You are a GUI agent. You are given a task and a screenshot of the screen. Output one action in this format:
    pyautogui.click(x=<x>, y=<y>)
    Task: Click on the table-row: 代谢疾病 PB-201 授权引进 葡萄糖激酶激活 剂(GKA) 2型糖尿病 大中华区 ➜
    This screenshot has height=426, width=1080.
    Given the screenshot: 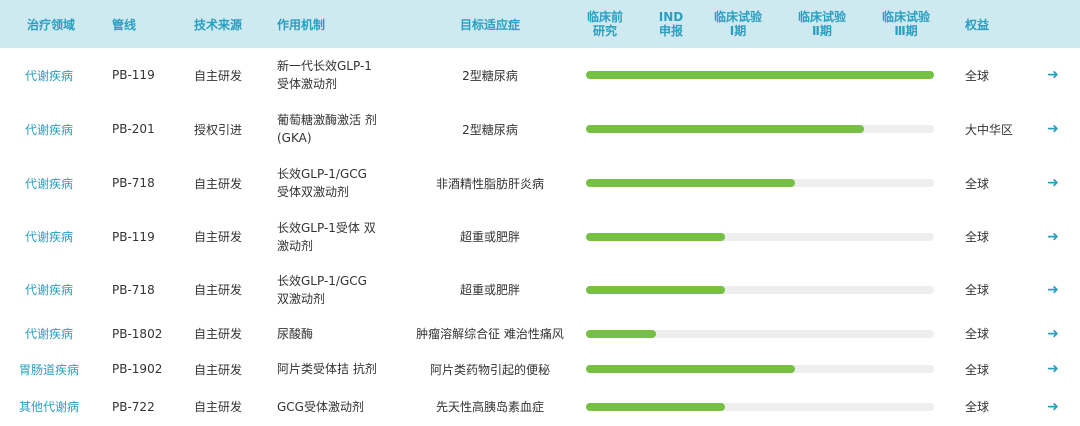 What is the action you would take?
    pyautogui.click(x=540, y=129)
    